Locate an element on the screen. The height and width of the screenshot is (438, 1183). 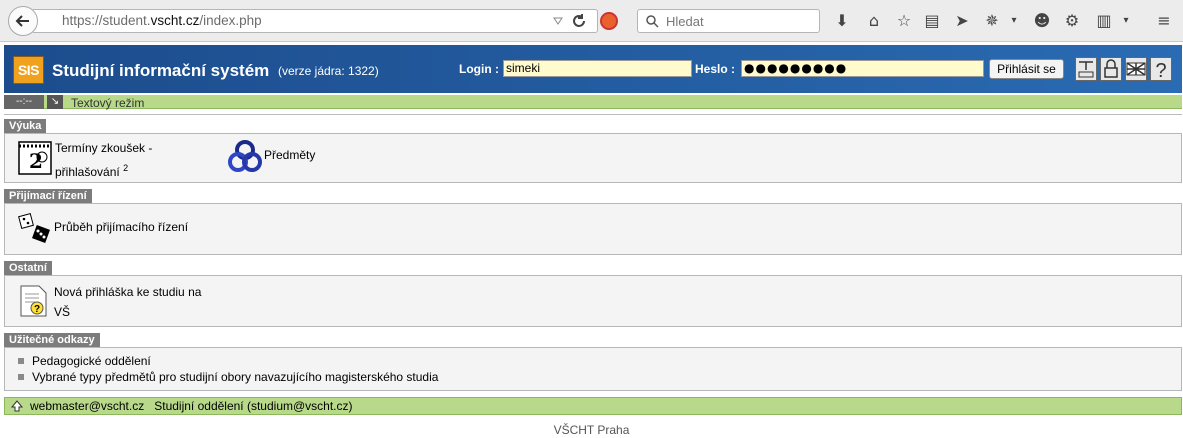
password-field: ●●●●●●●●● is located at coordinates (862, 68).